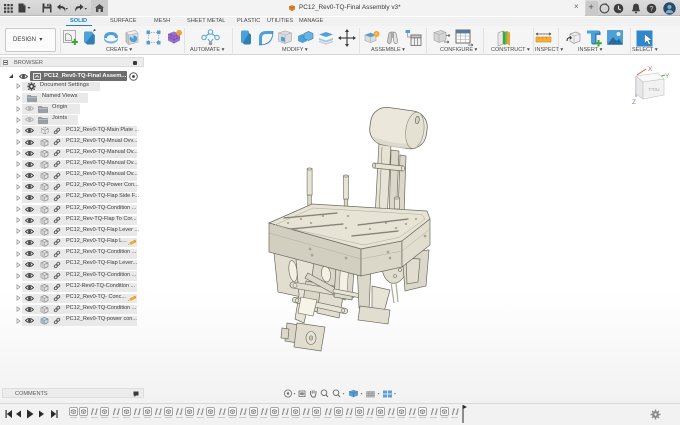  Describe the element at coordinates (667, 76) in the screenshot. I see `svg-text: Y` at that location.